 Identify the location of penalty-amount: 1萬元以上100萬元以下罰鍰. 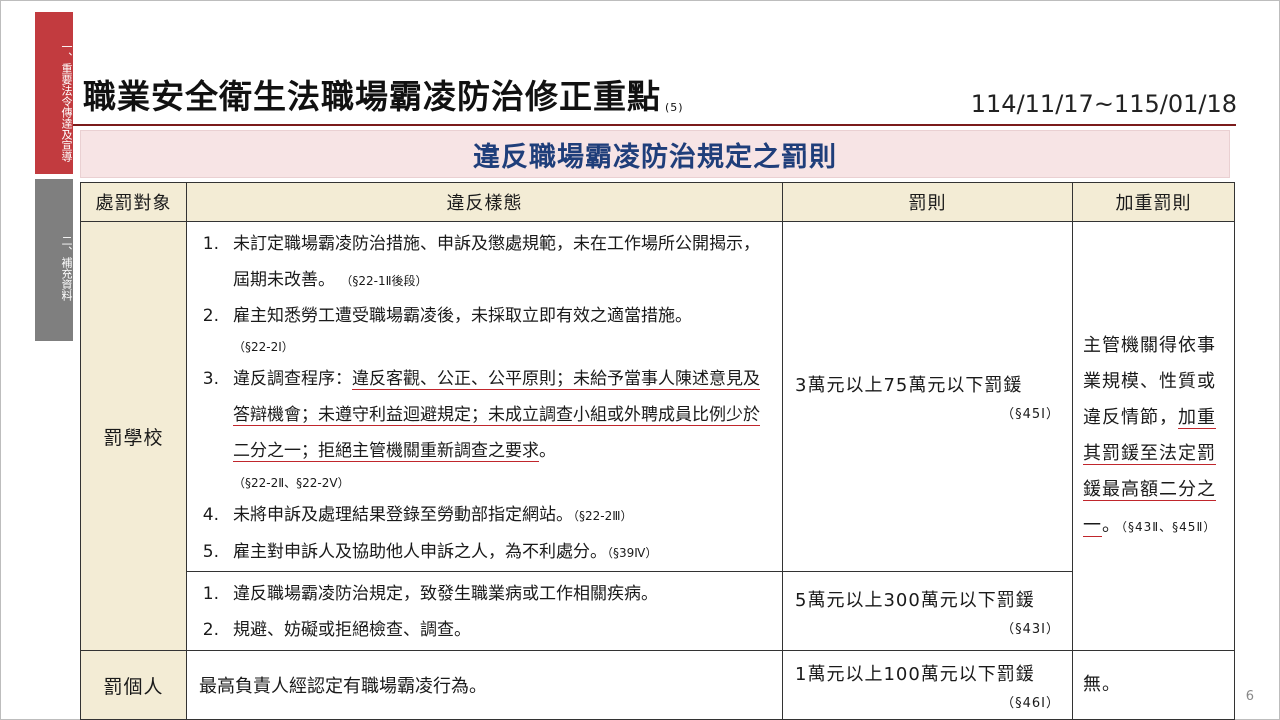
(915, 674).